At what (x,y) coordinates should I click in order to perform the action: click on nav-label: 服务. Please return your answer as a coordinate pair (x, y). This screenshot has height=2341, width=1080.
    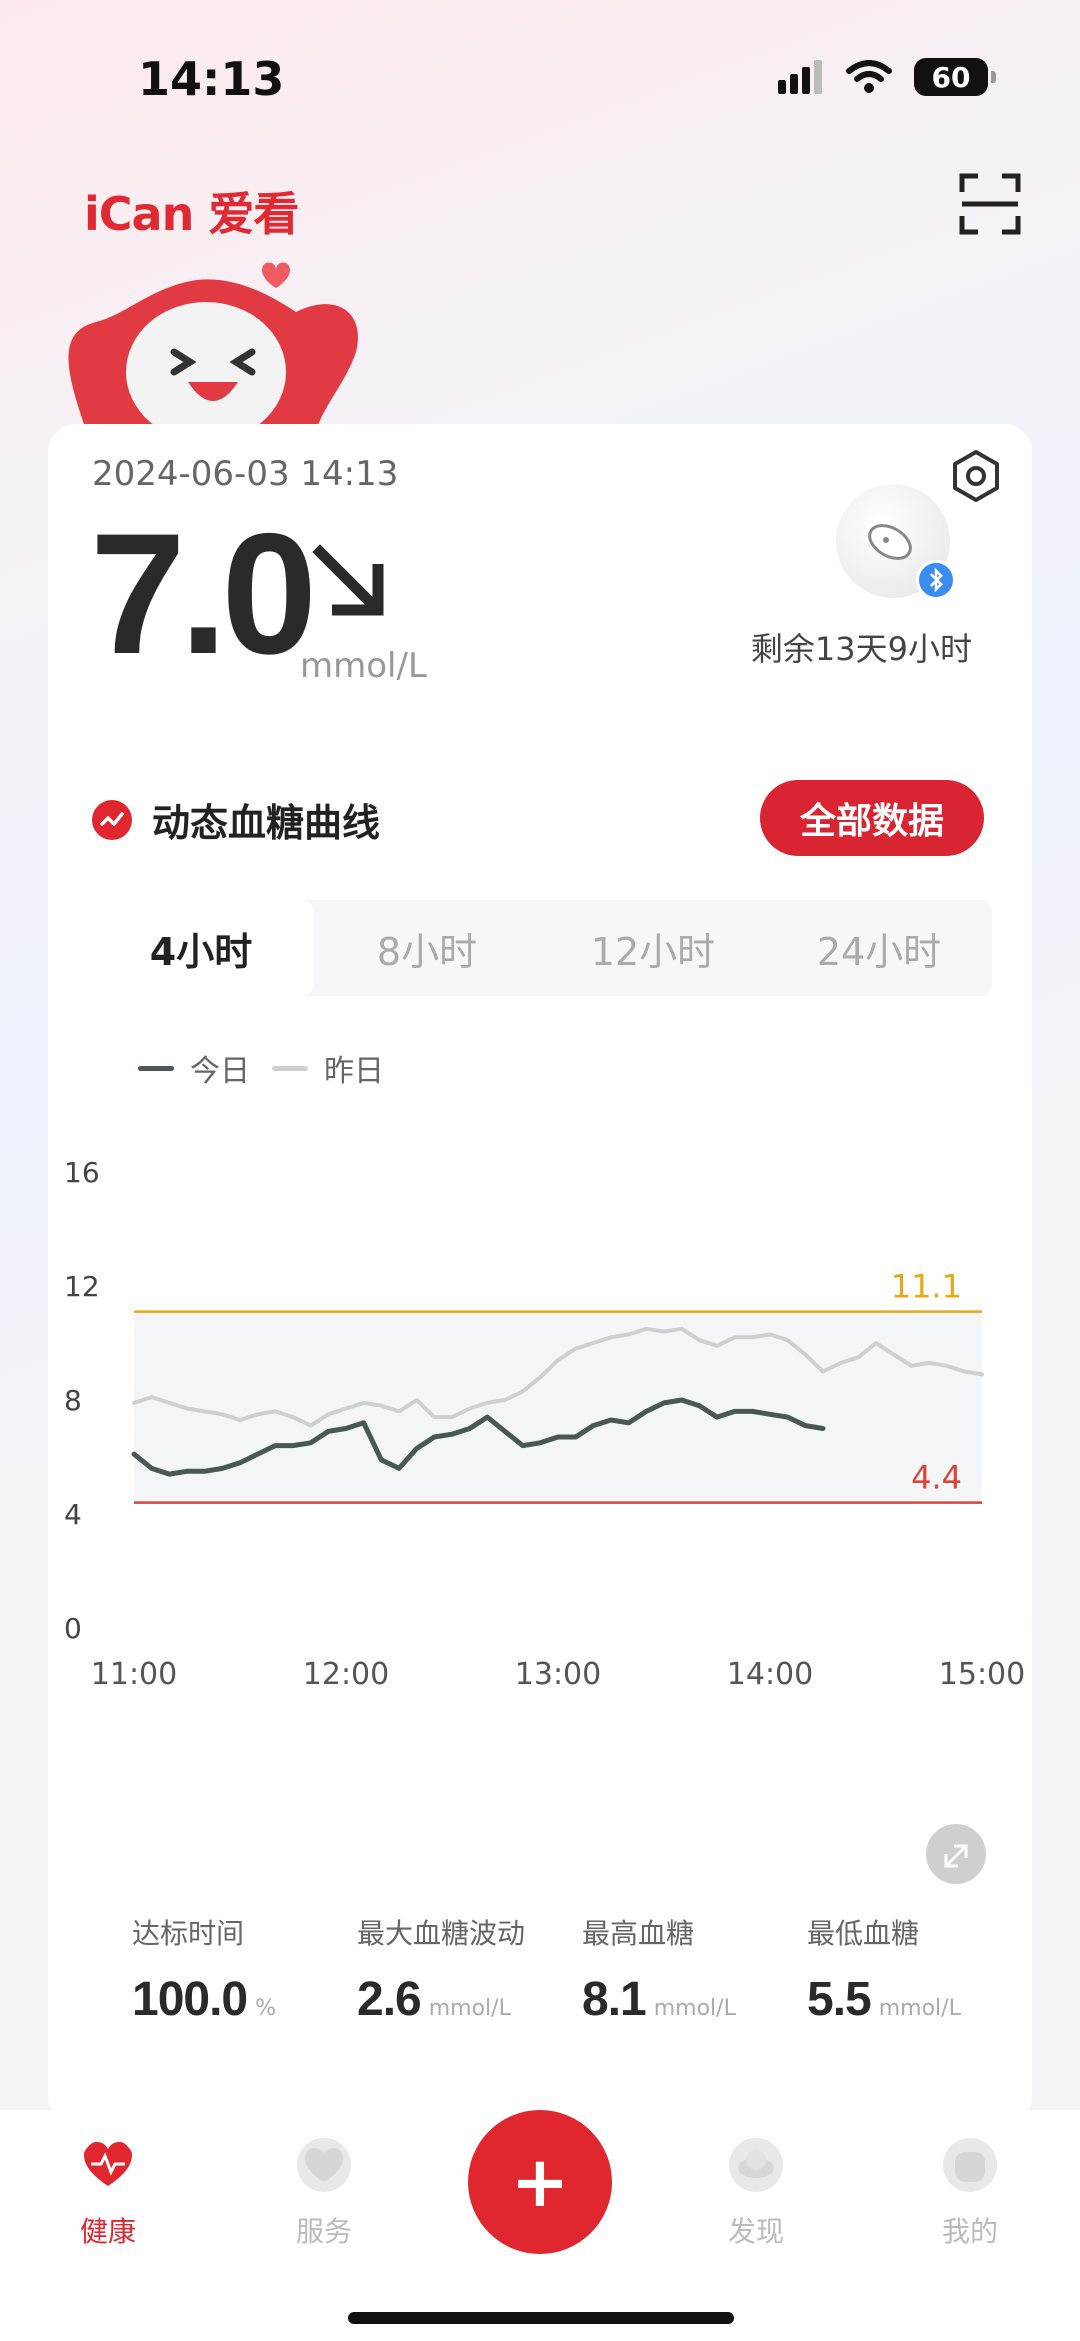
    Looking at the image, I should click on (323, 2231).